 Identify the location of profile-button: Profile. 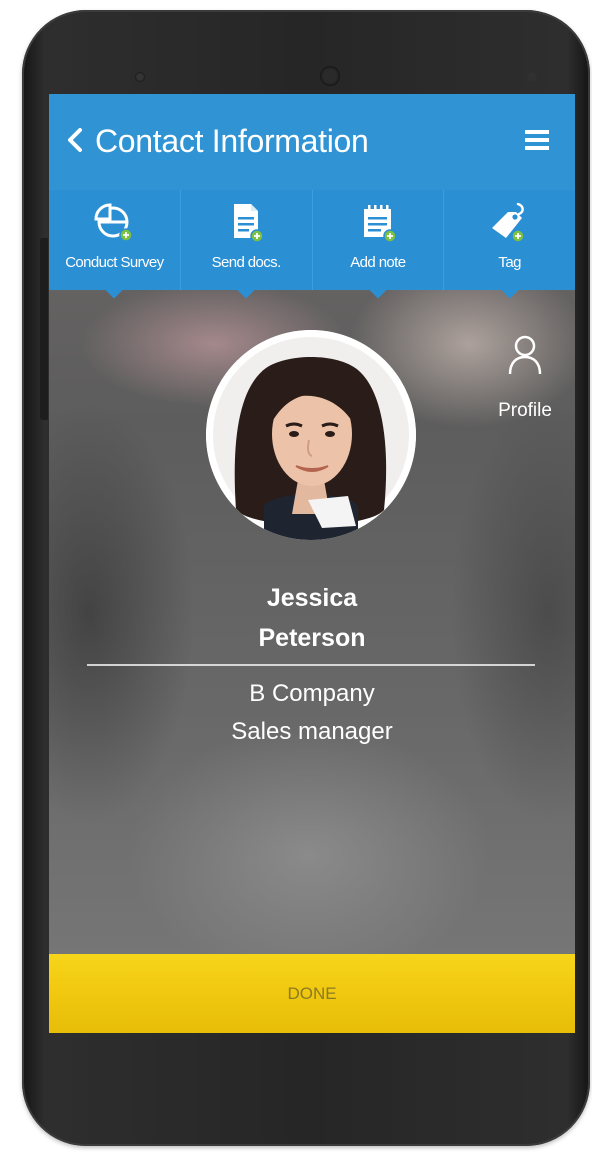
(525, 382).